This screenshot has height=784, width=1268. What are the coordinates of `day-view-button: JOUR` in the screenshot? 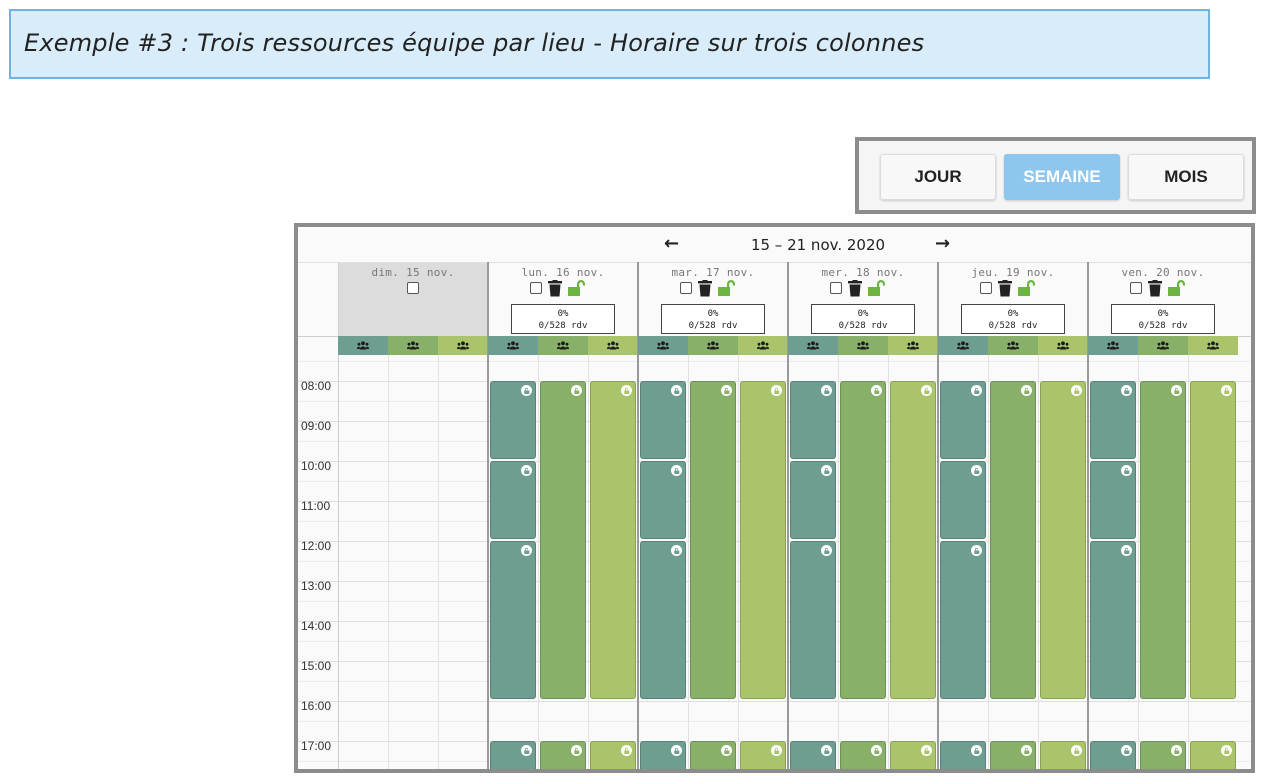 It's located at (938, 177).